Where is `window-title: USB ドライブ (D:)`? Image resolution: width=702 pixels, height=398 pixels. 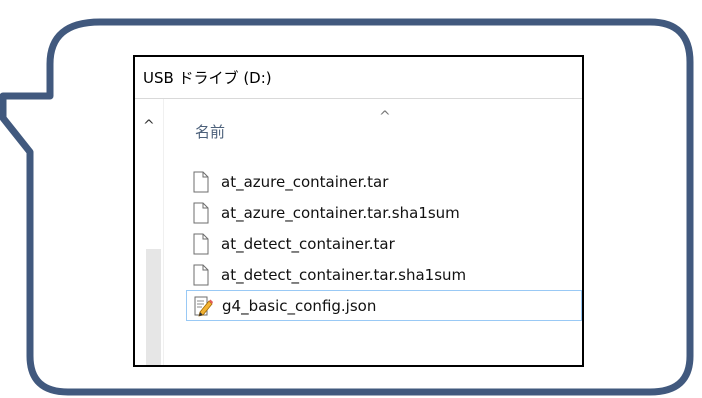 window-title: USB ドライブ (D:) is located at coordinates (358, 78).